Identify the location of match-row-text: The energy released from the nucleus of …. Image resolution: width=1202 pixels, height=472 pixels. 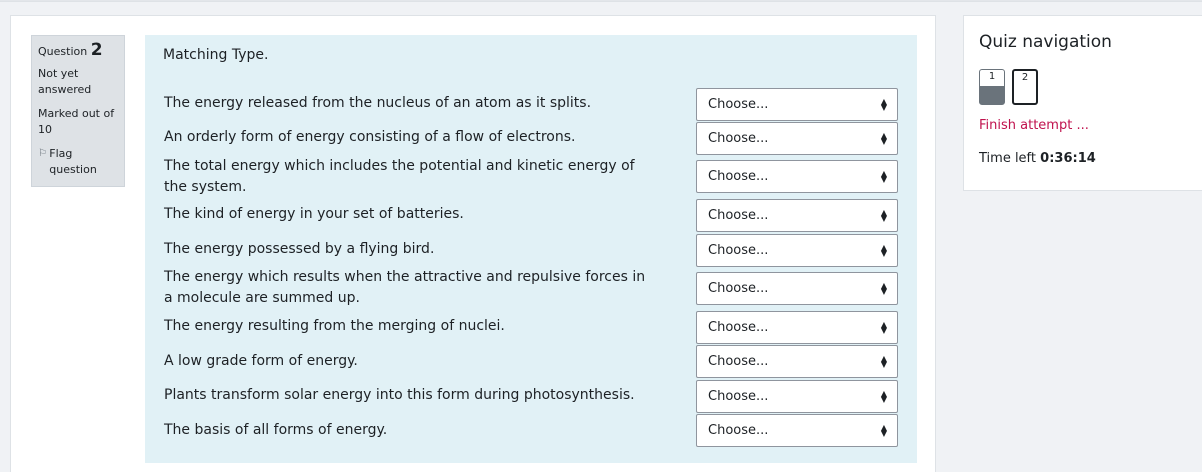
(378, 103).